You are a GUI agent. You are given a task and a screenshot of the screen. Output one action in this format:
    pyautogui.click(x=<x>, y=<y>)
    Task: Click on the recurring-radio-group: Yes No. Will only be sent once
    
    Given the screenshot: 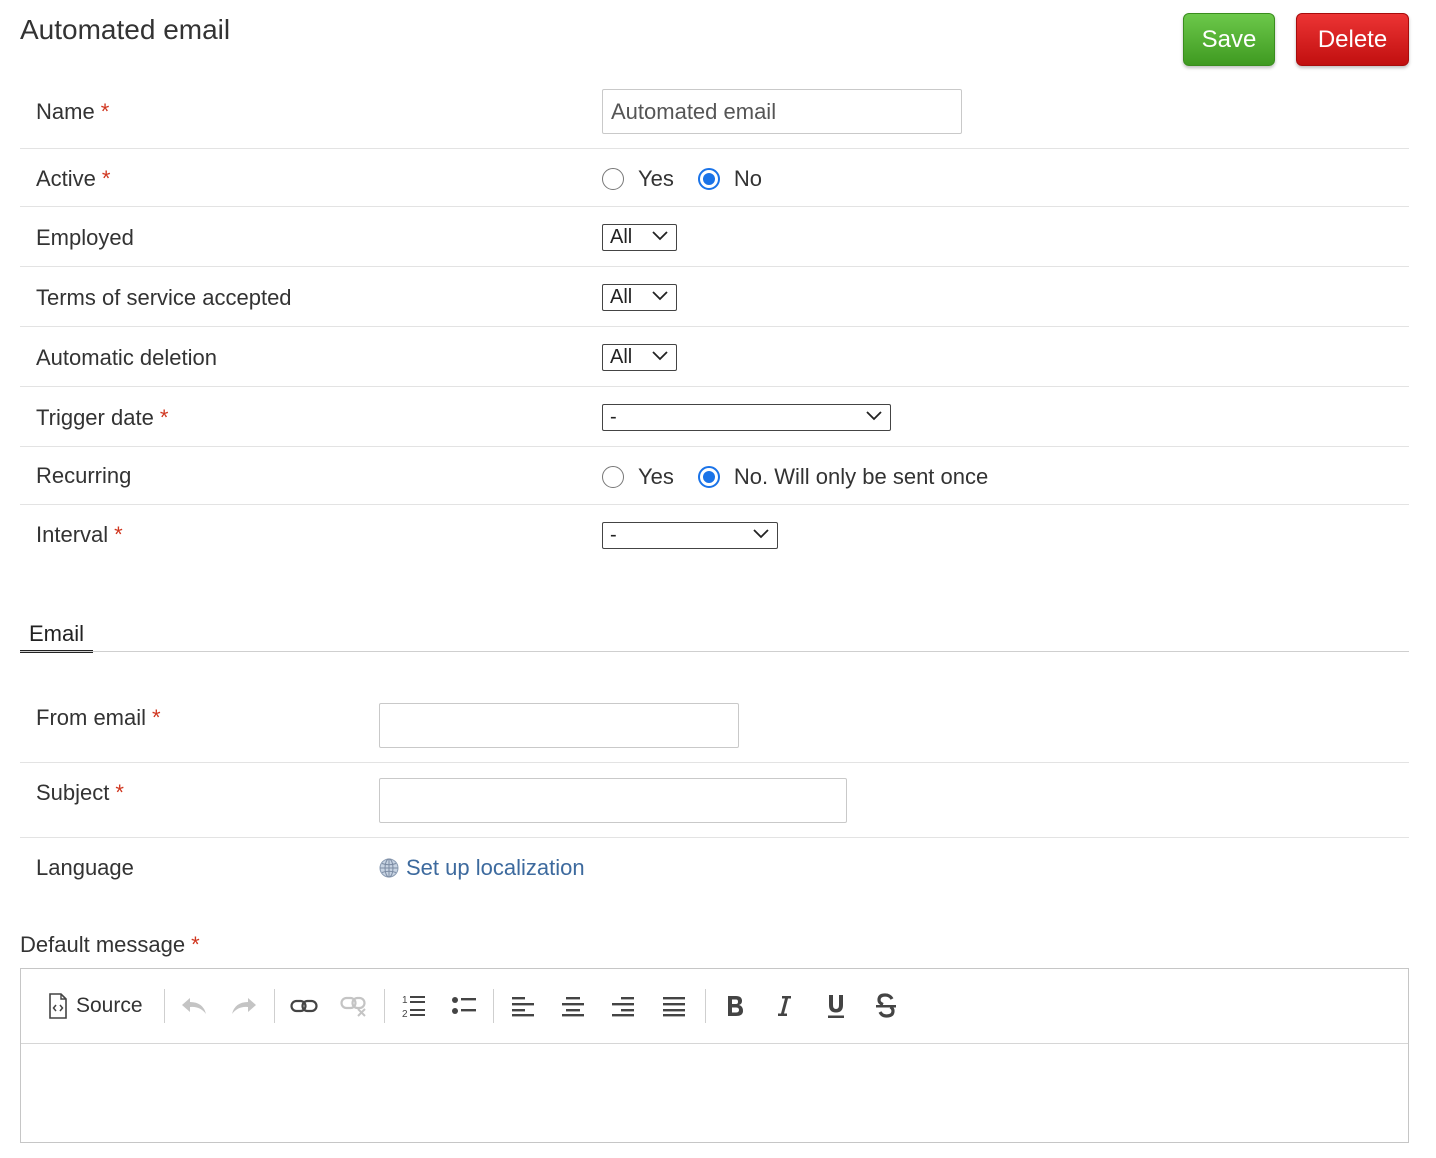 What is the action you would take?
    pyautogui.click(x=807, y=477)
    